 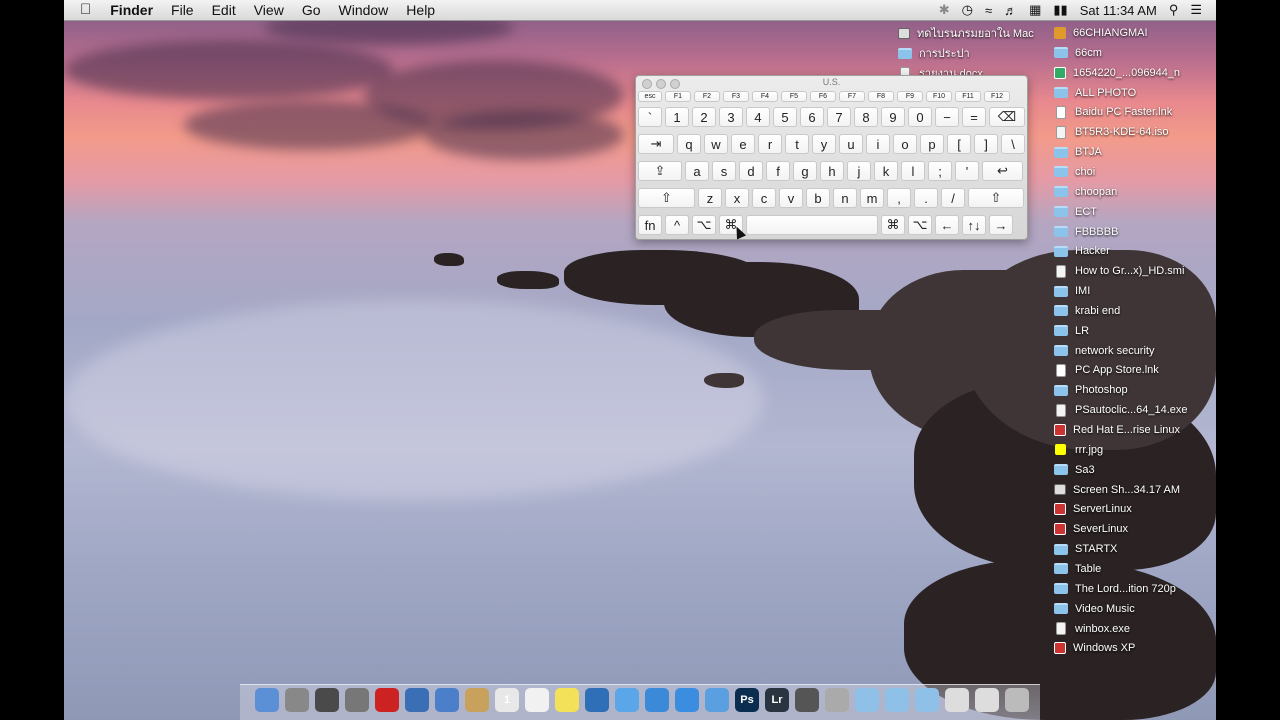 I want to click on desktop-icon: choi, so click(x=1074, y=172).